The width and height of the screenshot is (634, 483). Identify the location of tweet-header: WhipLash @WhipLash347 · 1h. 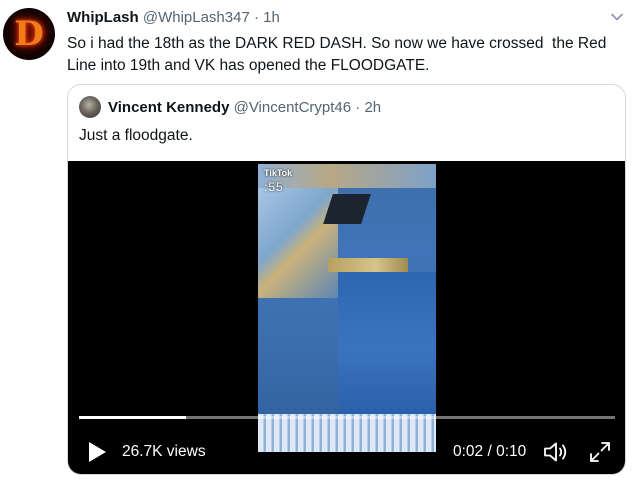
(173, 18).